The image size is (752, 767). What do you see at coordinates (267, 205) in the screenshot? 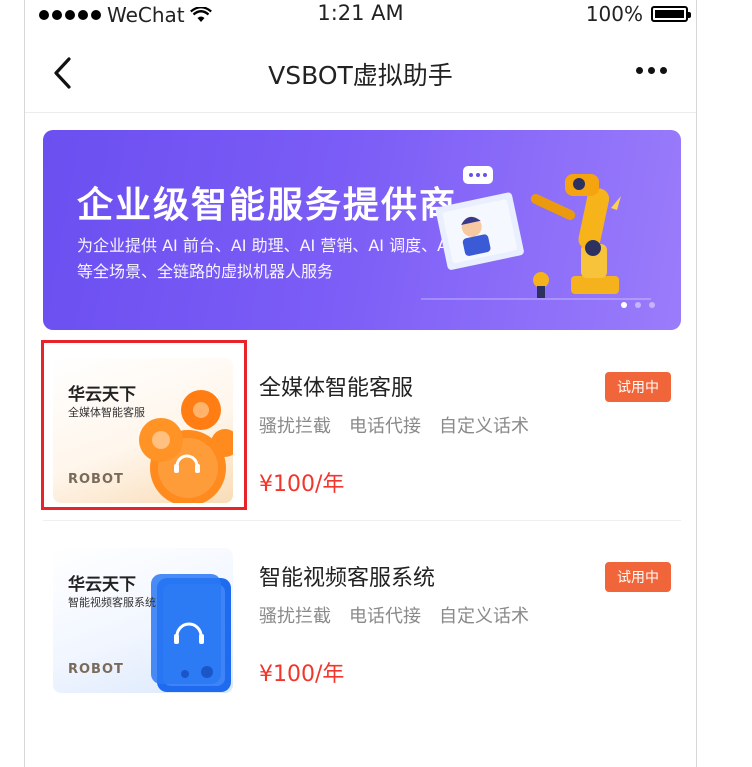
I see `banner-title: 企业级智能服务提供商` at bounding box center [267, 205].